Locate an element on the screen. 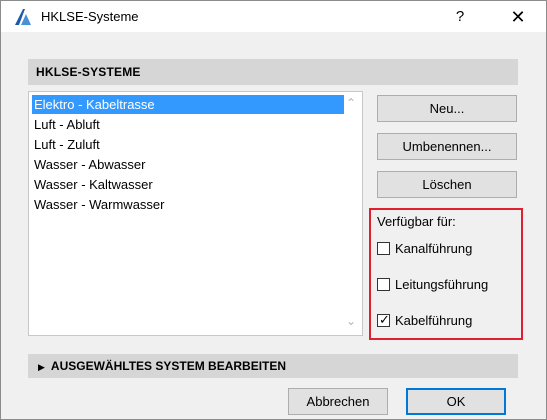 The height and width of the screenshot is (420, 547). availability-label: Verfügbar für: is located at coordinates (416, 221).